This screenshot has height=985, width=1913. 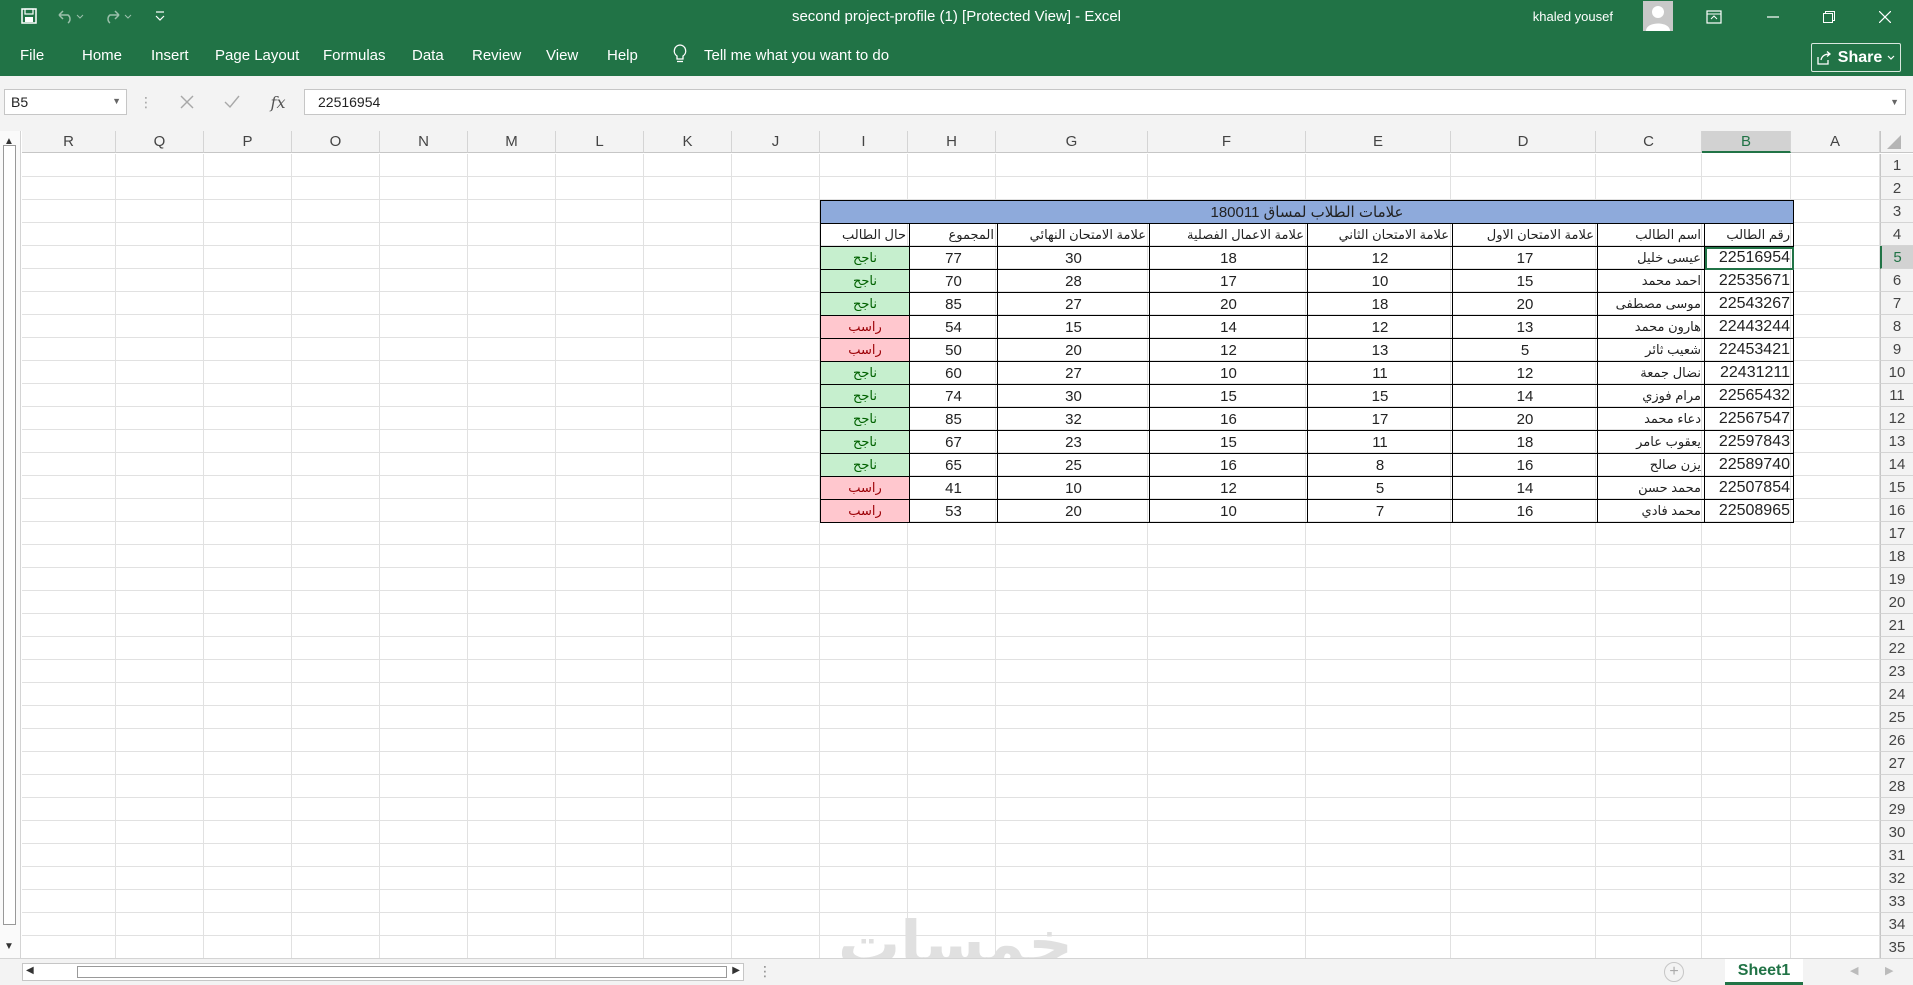 I want to click on cell-final: 28, so click(x=1073, y=281).